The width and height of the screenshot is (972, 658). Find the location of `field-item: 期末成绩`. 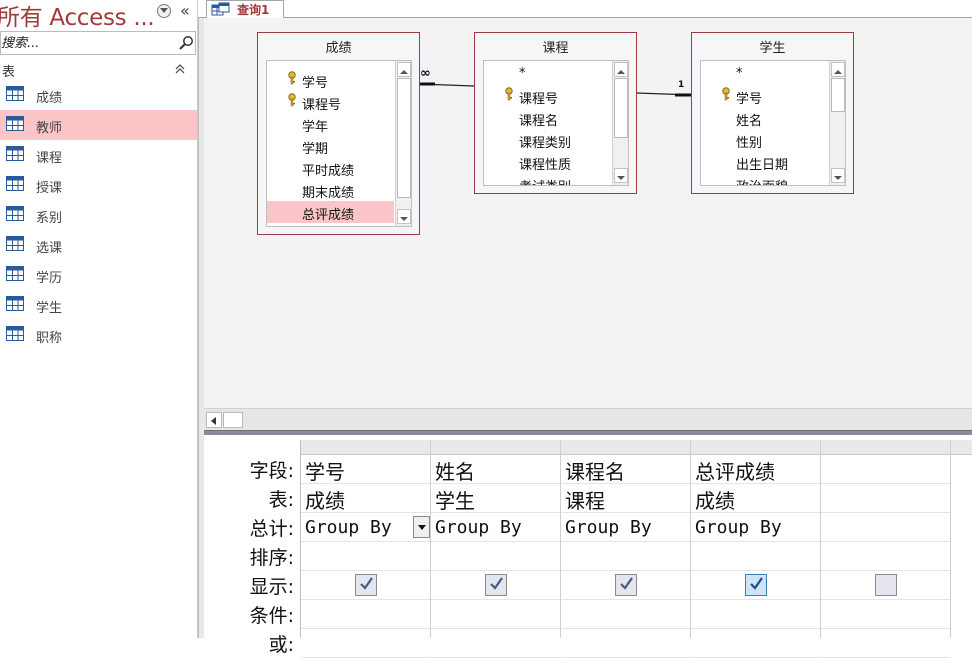

field-item: 期末成绩 is located at coordinates (330, 190).